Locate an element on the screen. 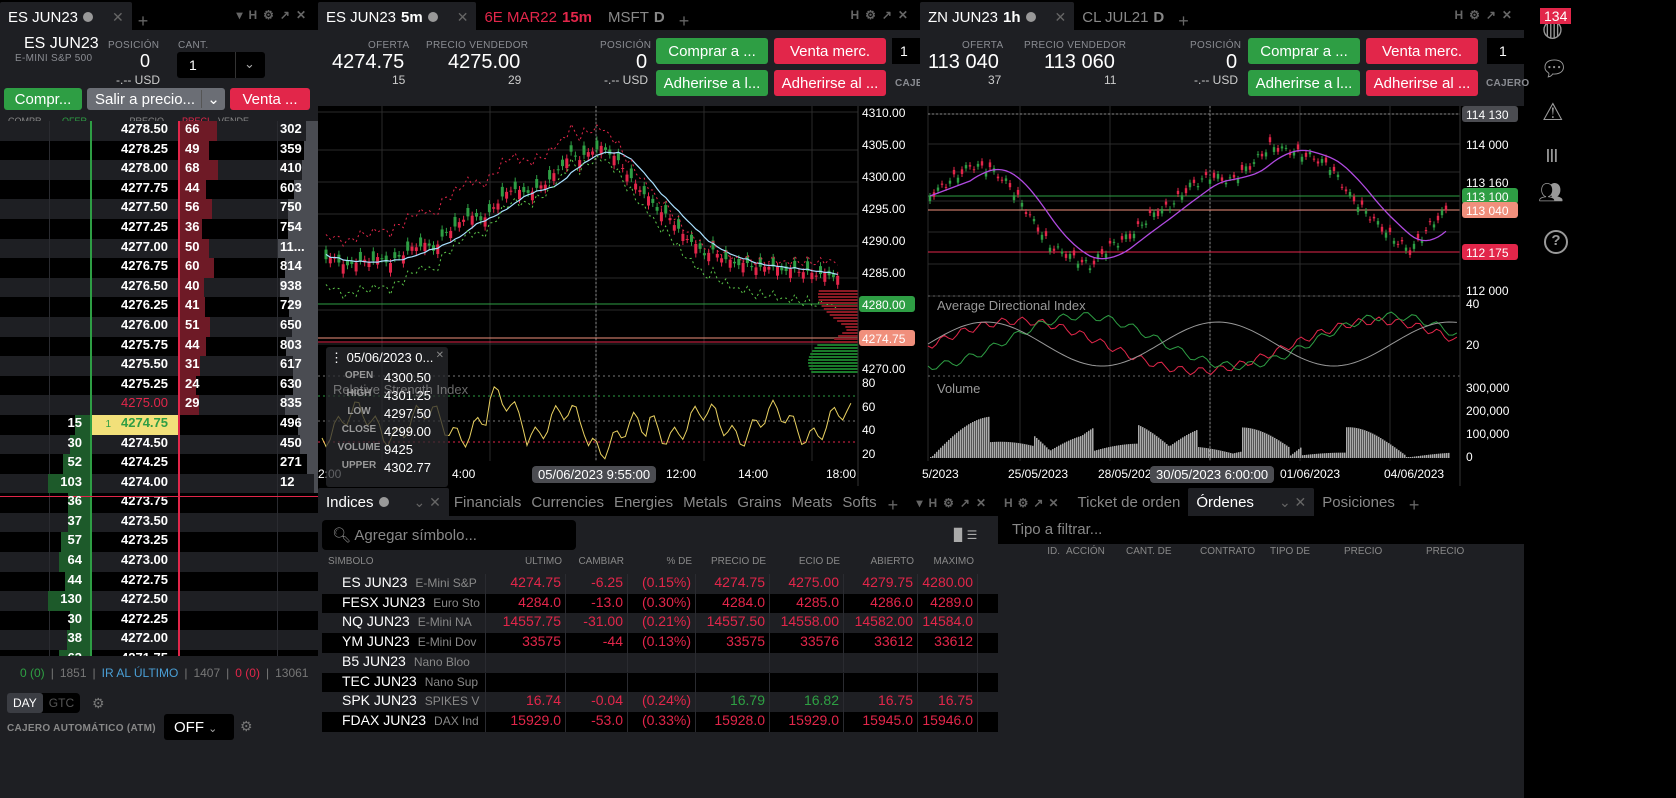 Image resolution: width=1676 pixels, height=798 pixels. tab-energies: Energies is located at coordinates (643, 502).